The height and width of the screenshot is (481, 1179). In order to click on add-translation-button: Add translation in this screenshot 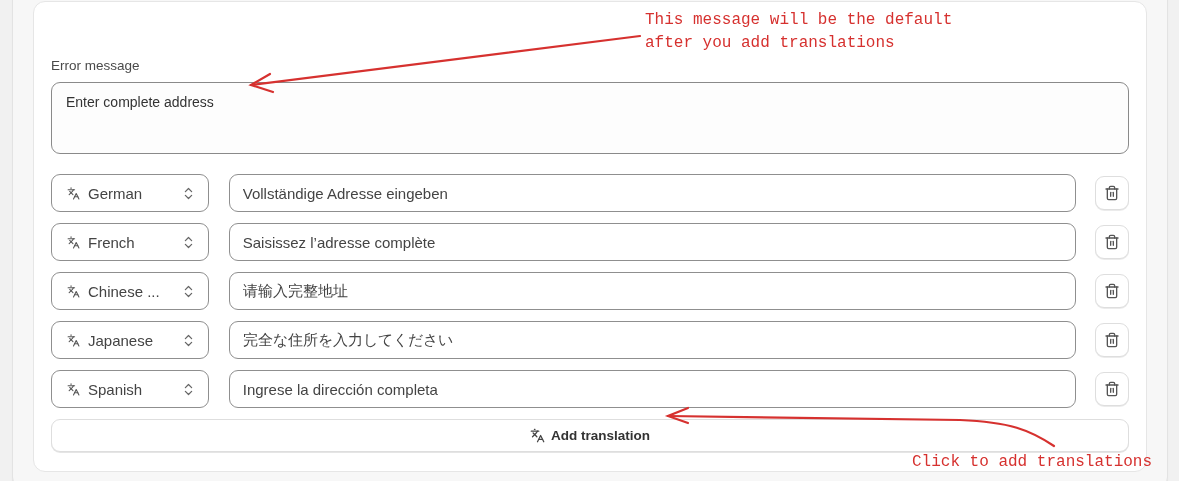, I will do `click(590, 435)`.